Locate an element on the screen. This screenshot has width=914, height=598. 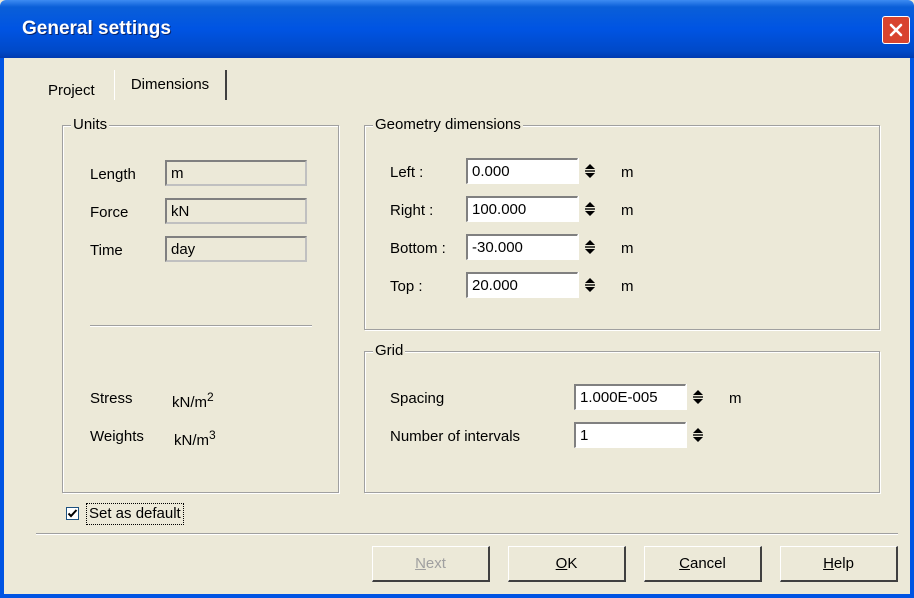
next-accelerator: N is located at coordinates (420, 563).